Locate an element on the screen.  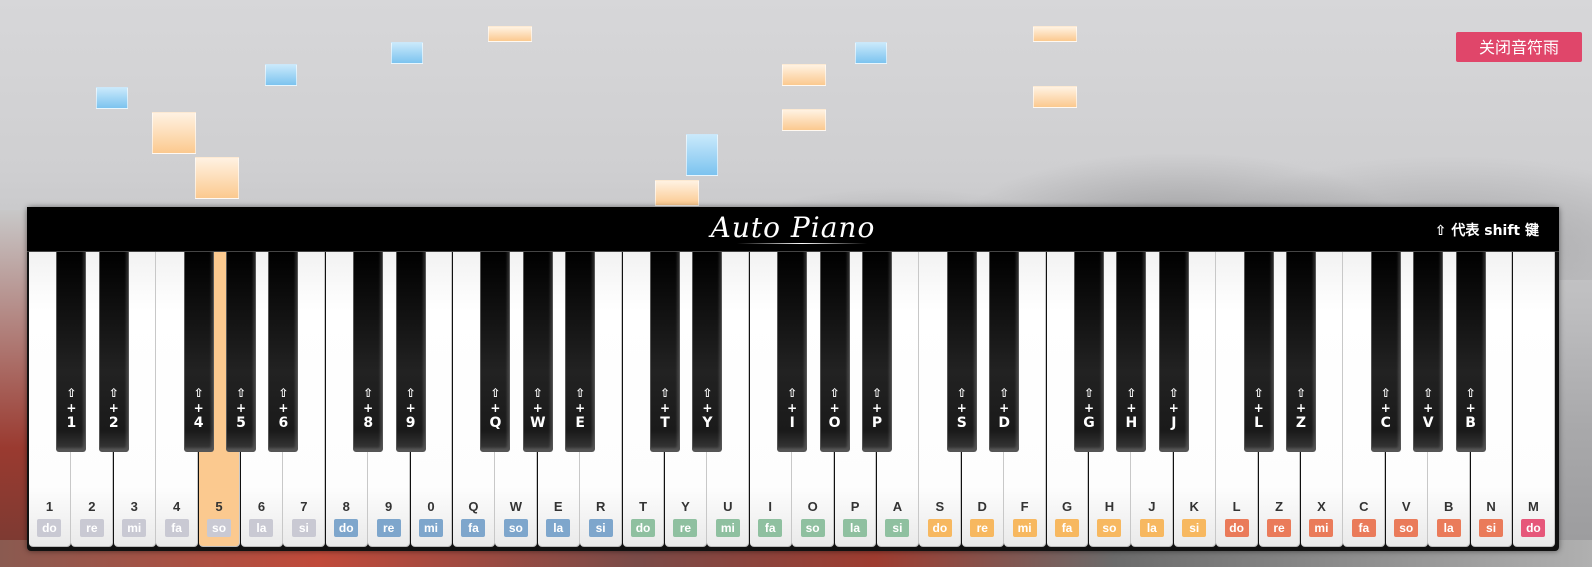
white-key-char: N is located at coordinates (1491, 506).